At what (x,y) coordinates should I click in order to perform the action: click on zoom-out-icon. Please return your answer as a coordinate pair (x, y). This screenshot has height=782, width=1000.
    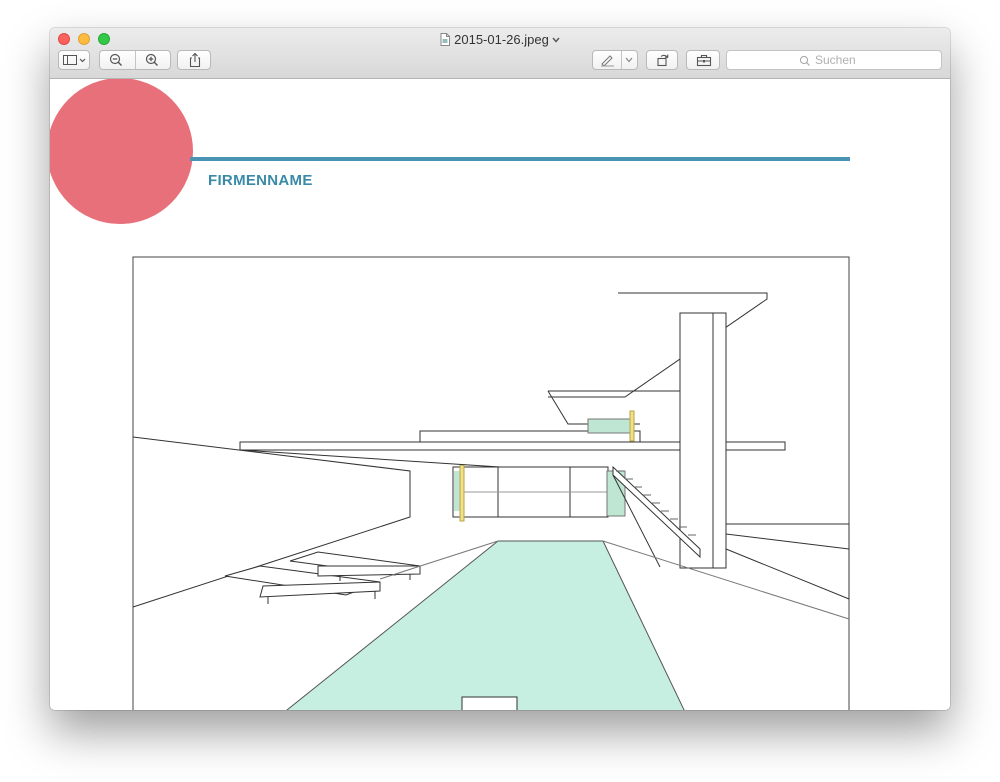
    Looking at the image, I should click on (117, 60).